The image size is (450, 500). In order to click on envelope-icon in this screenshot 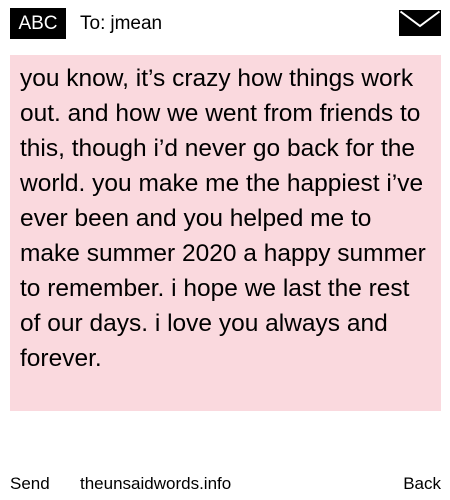, I will do `click(420, 23)`.